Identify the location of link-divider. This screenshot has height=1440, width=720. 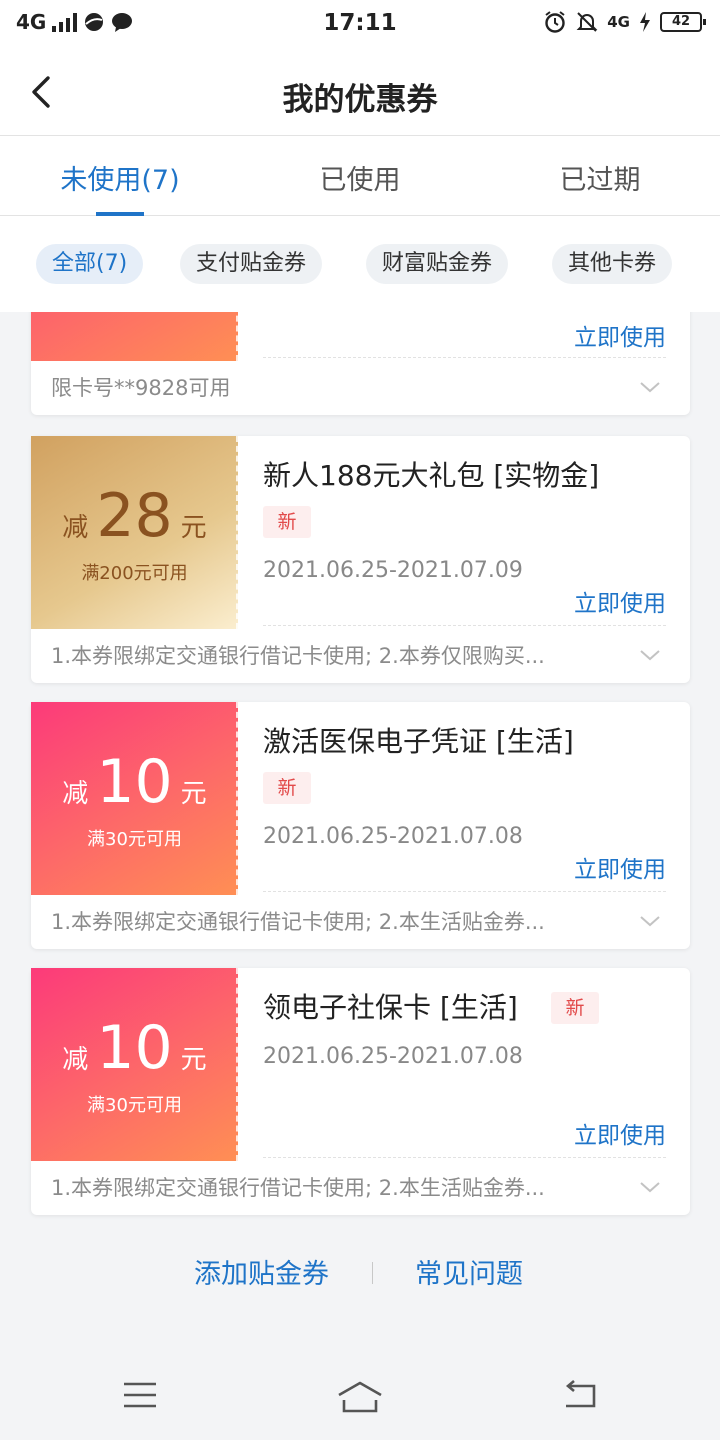
(372, 1273).